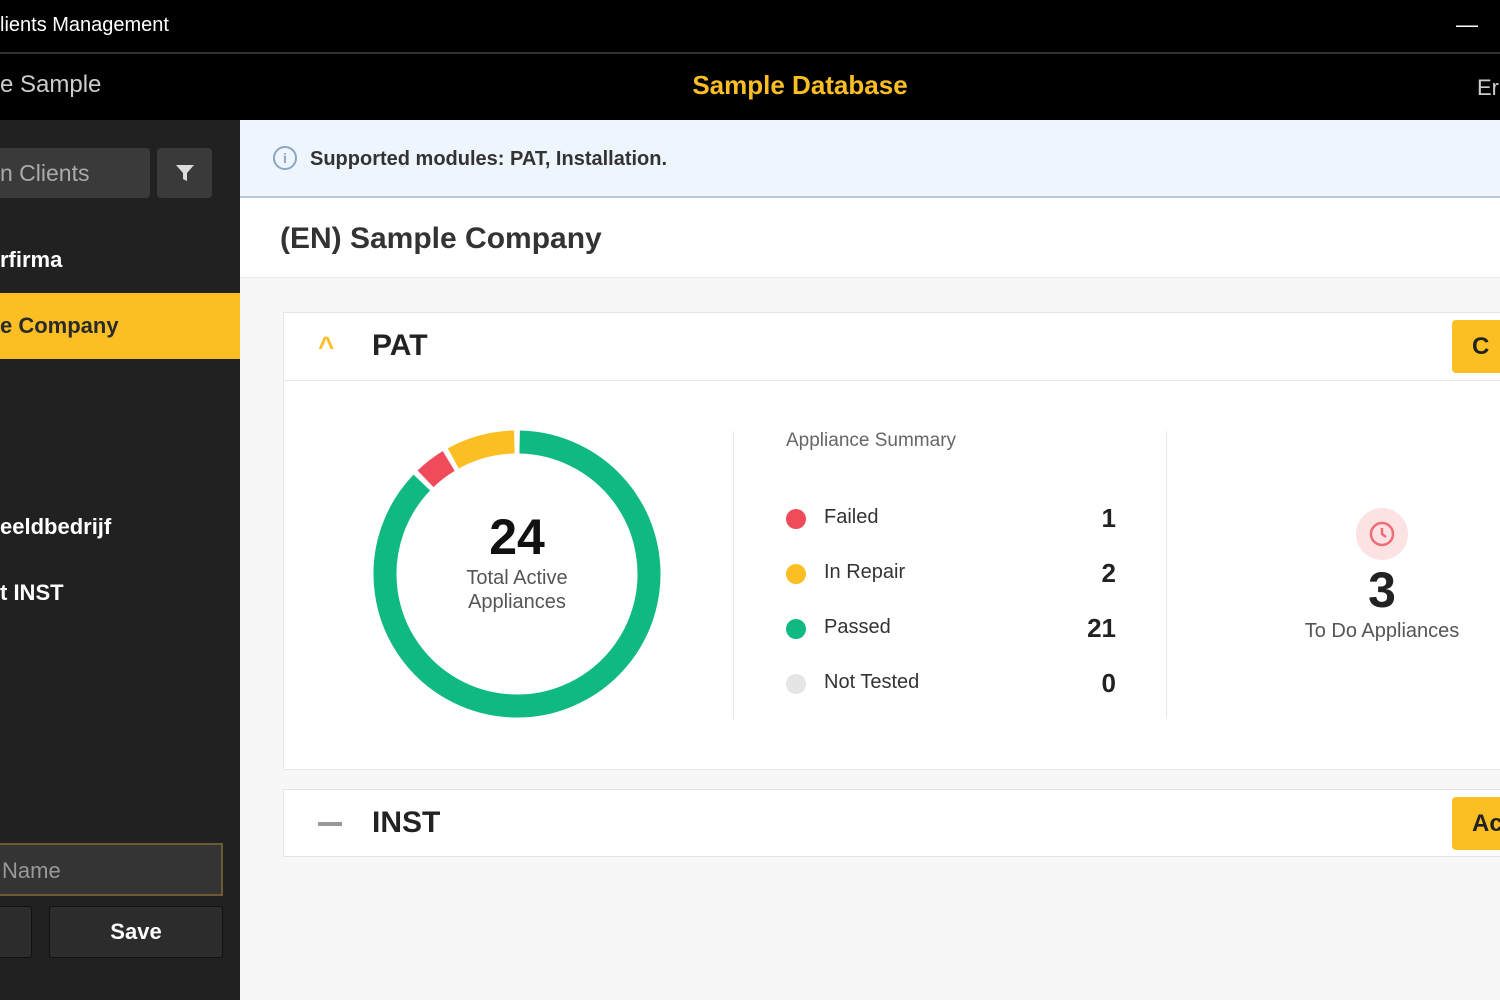 The height and width of the screenshot is (1000, 1500). What do you see at coordinates (892, 347) in the screenshot?
I see `pat-header: ^ PAT C` at bounding box center [892, 347].